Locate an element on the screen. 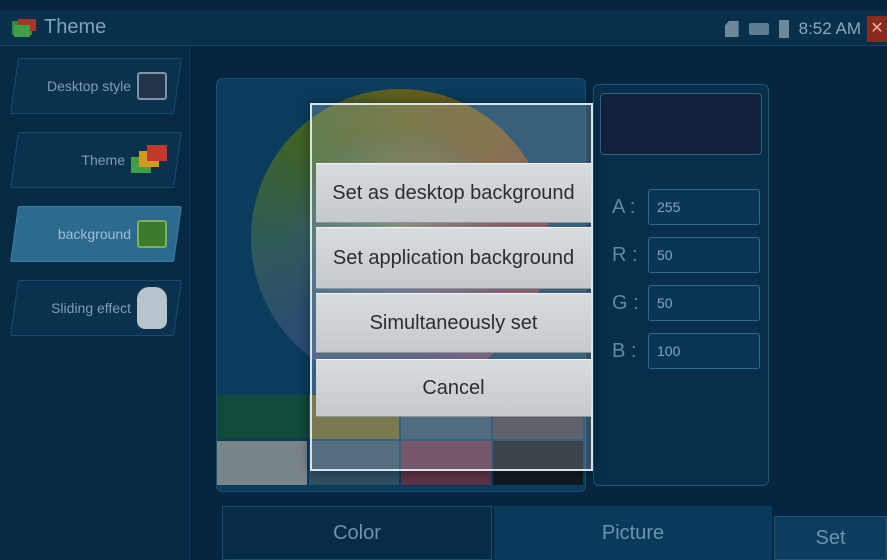 This screenshot has height=560, width=887. battery-icon is located at coordinates (783, 29).